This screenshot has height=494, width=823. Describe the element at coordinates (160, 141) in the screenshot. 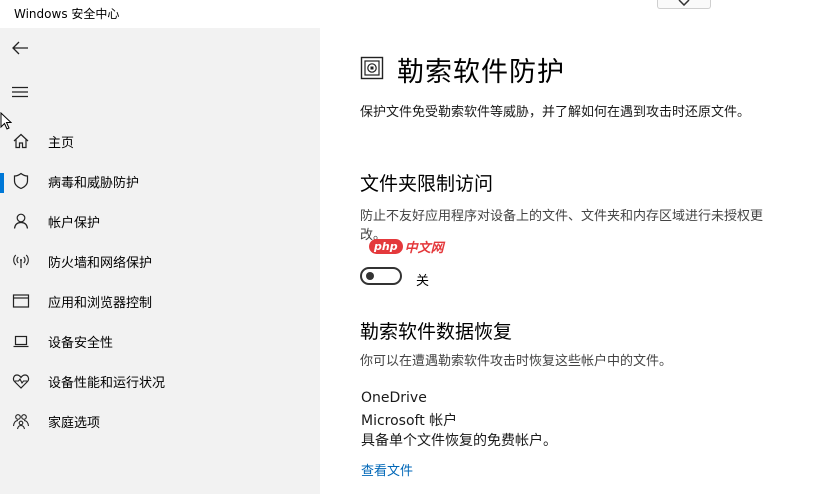

I see `sidebar-item-home: 主页` at that location.